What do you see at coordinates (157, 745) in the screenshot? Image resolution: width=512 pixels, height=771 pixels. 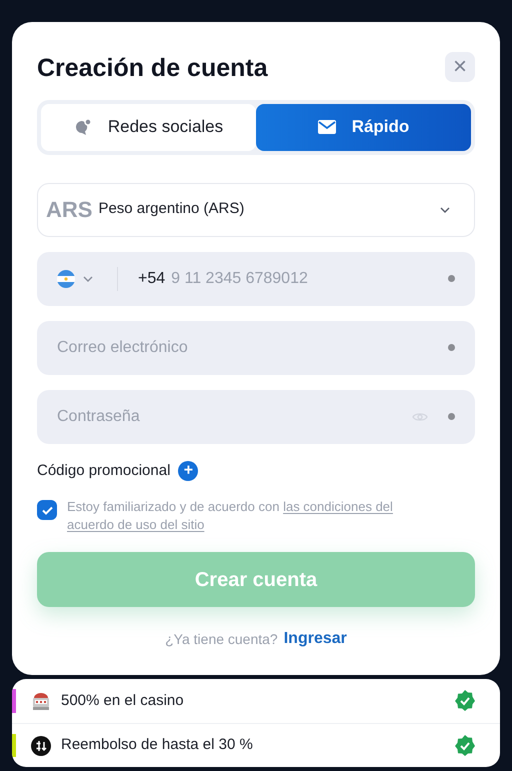 I see `bonus-label: Reembolso de hasta el 30 %` at bounding box center [157, 745].